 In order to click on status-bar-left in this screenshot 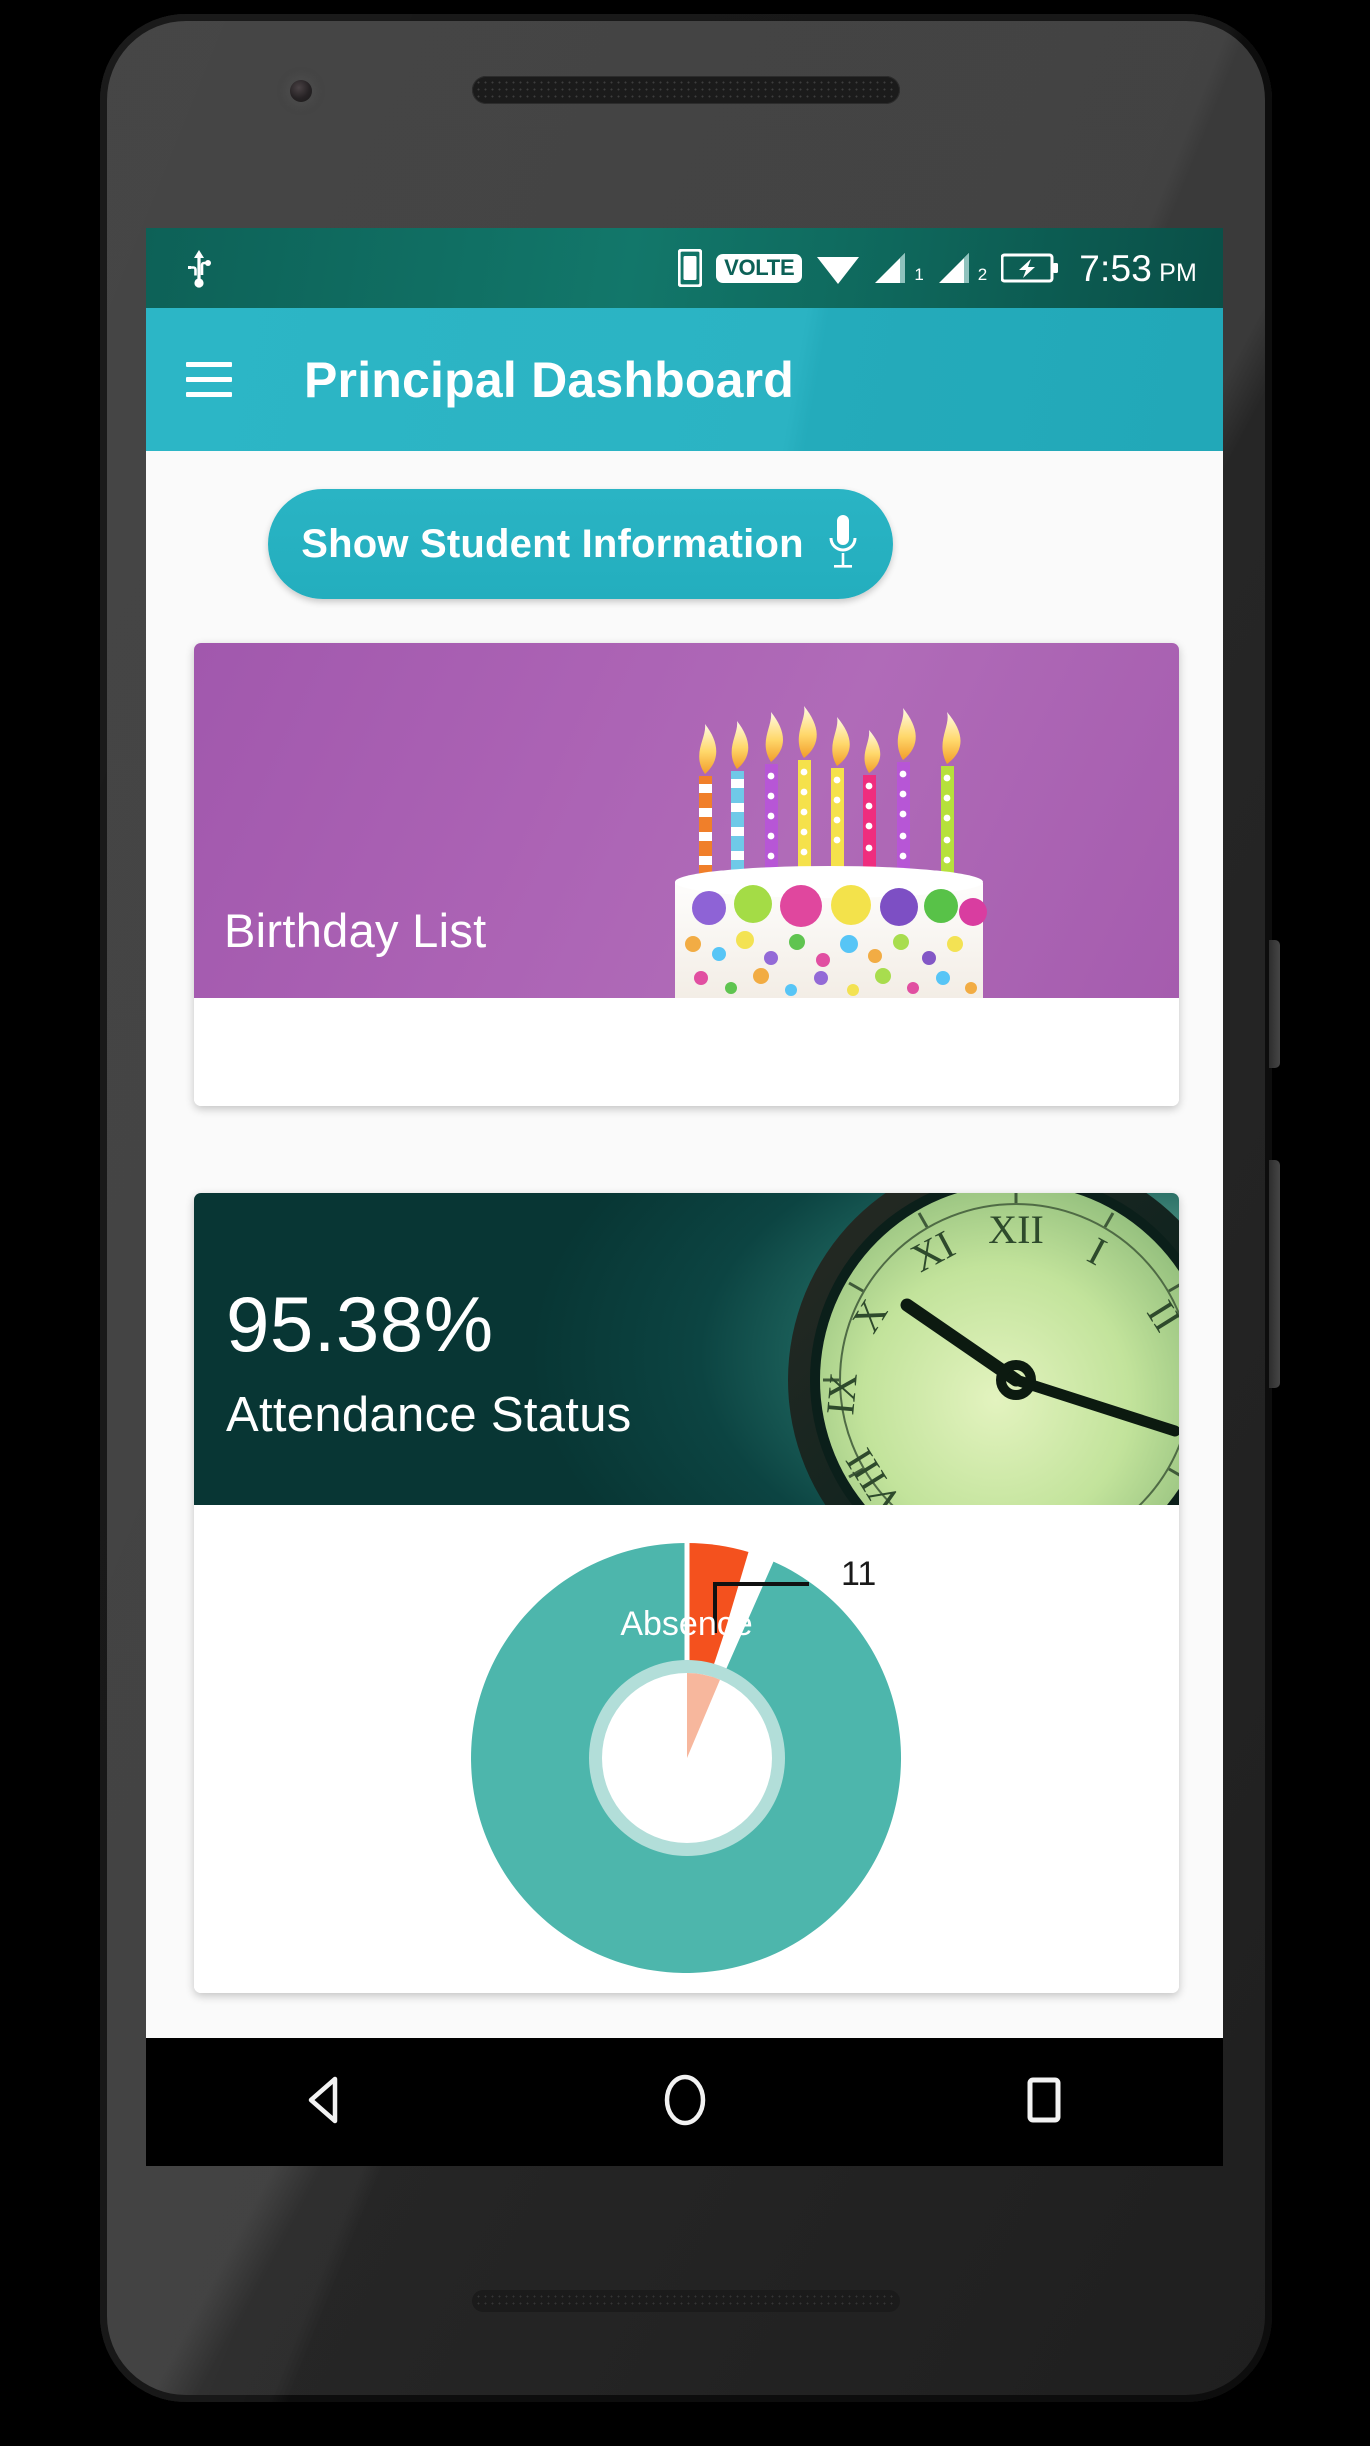, I will do `click(199, 268)`.